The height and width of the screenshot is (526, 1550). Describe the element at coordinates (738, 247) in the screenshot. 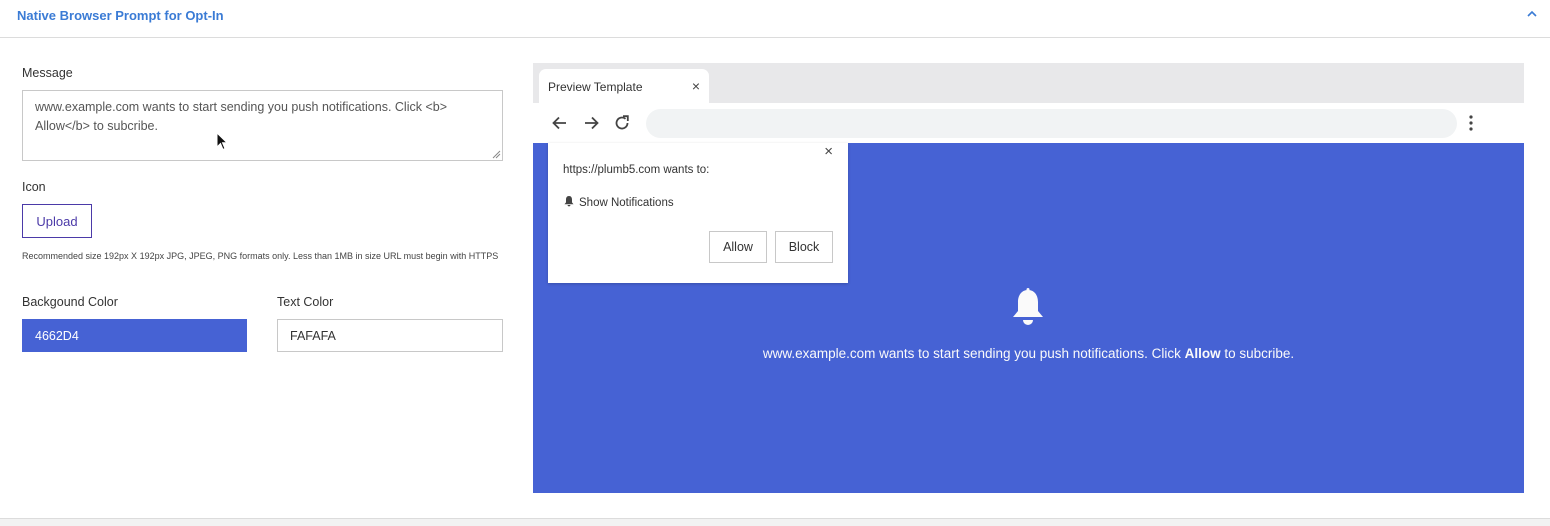

I see `allow-button: Allow` at that location.